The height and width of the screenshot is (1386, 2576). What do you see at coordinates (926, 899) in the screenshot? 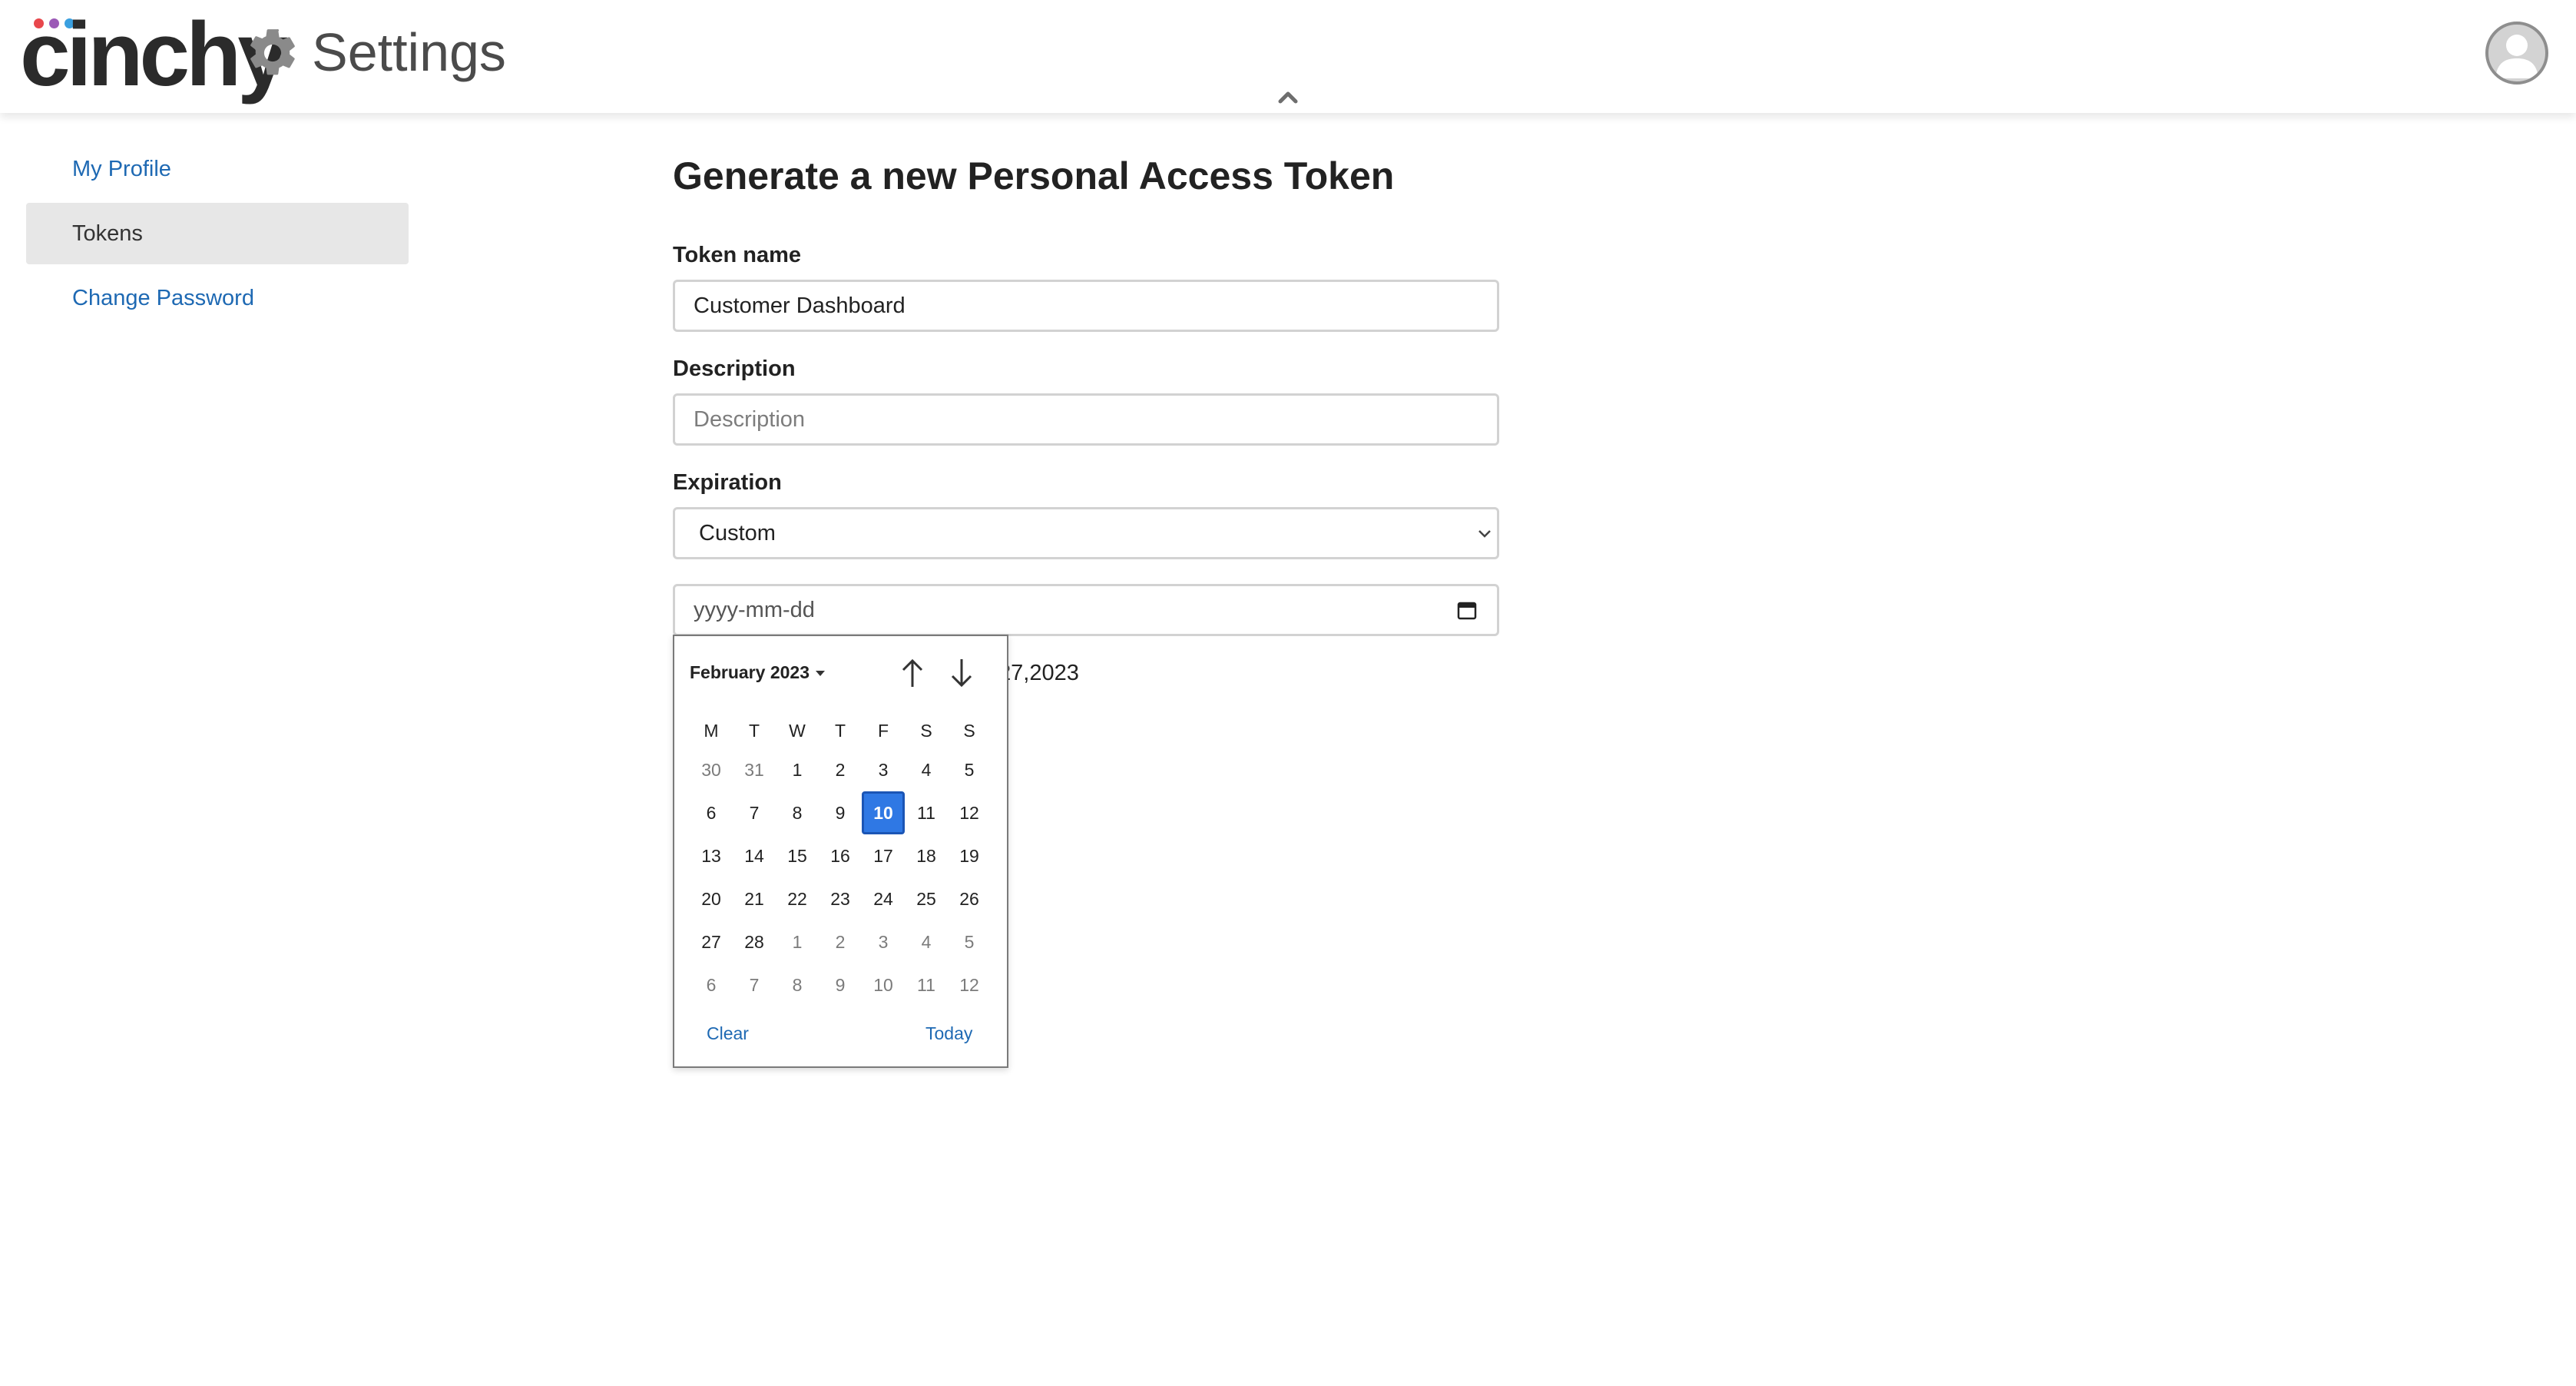
I see `calendar-day: 25` at bounding box center [926, 899].